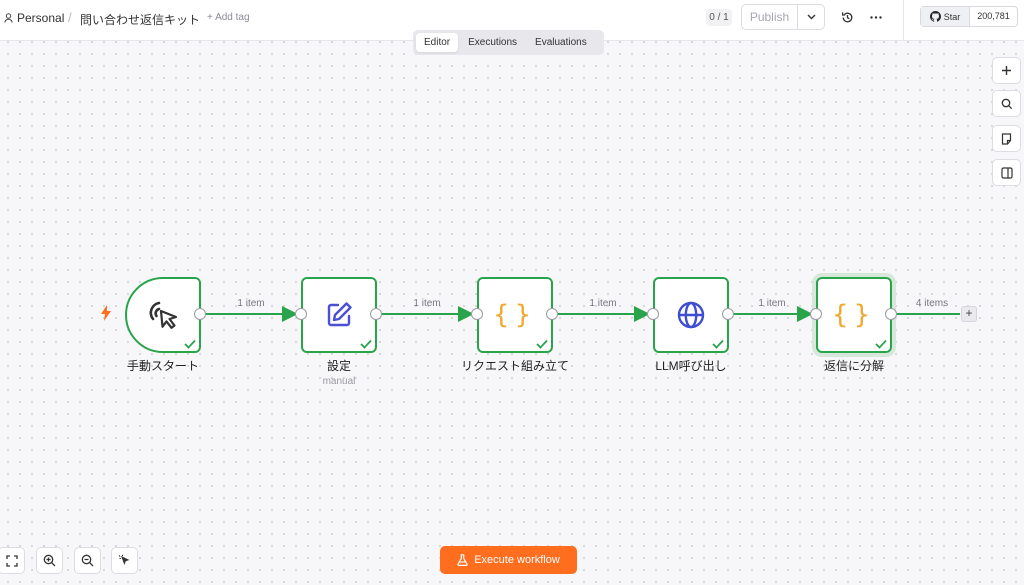  I want to click on globe-icon, so click(691, 315).